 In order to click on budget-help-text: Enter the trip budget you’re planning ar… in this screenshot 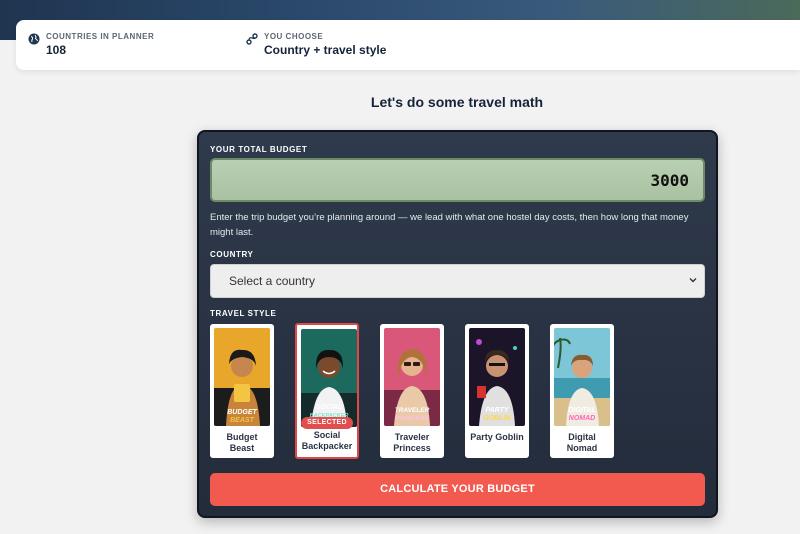, I will do `click(449, 225)`.